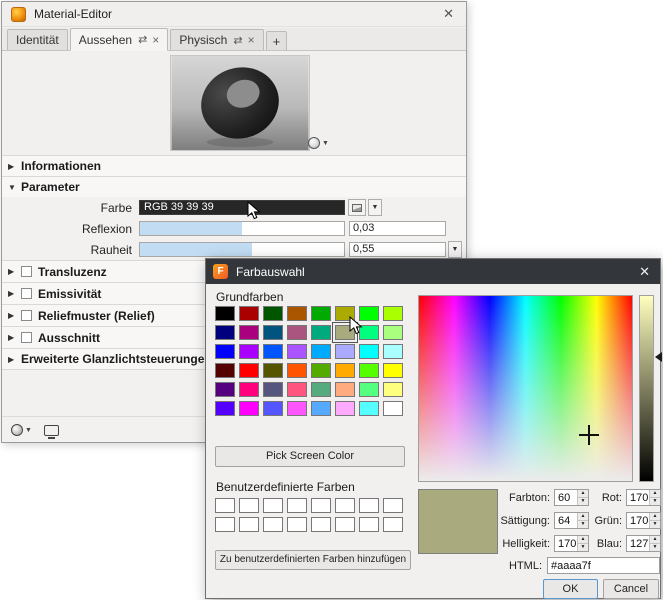 This screenshot has width=663, height=600. I want to click on blue-spinbox: 127 ▲ ▼, so click(643, 543).